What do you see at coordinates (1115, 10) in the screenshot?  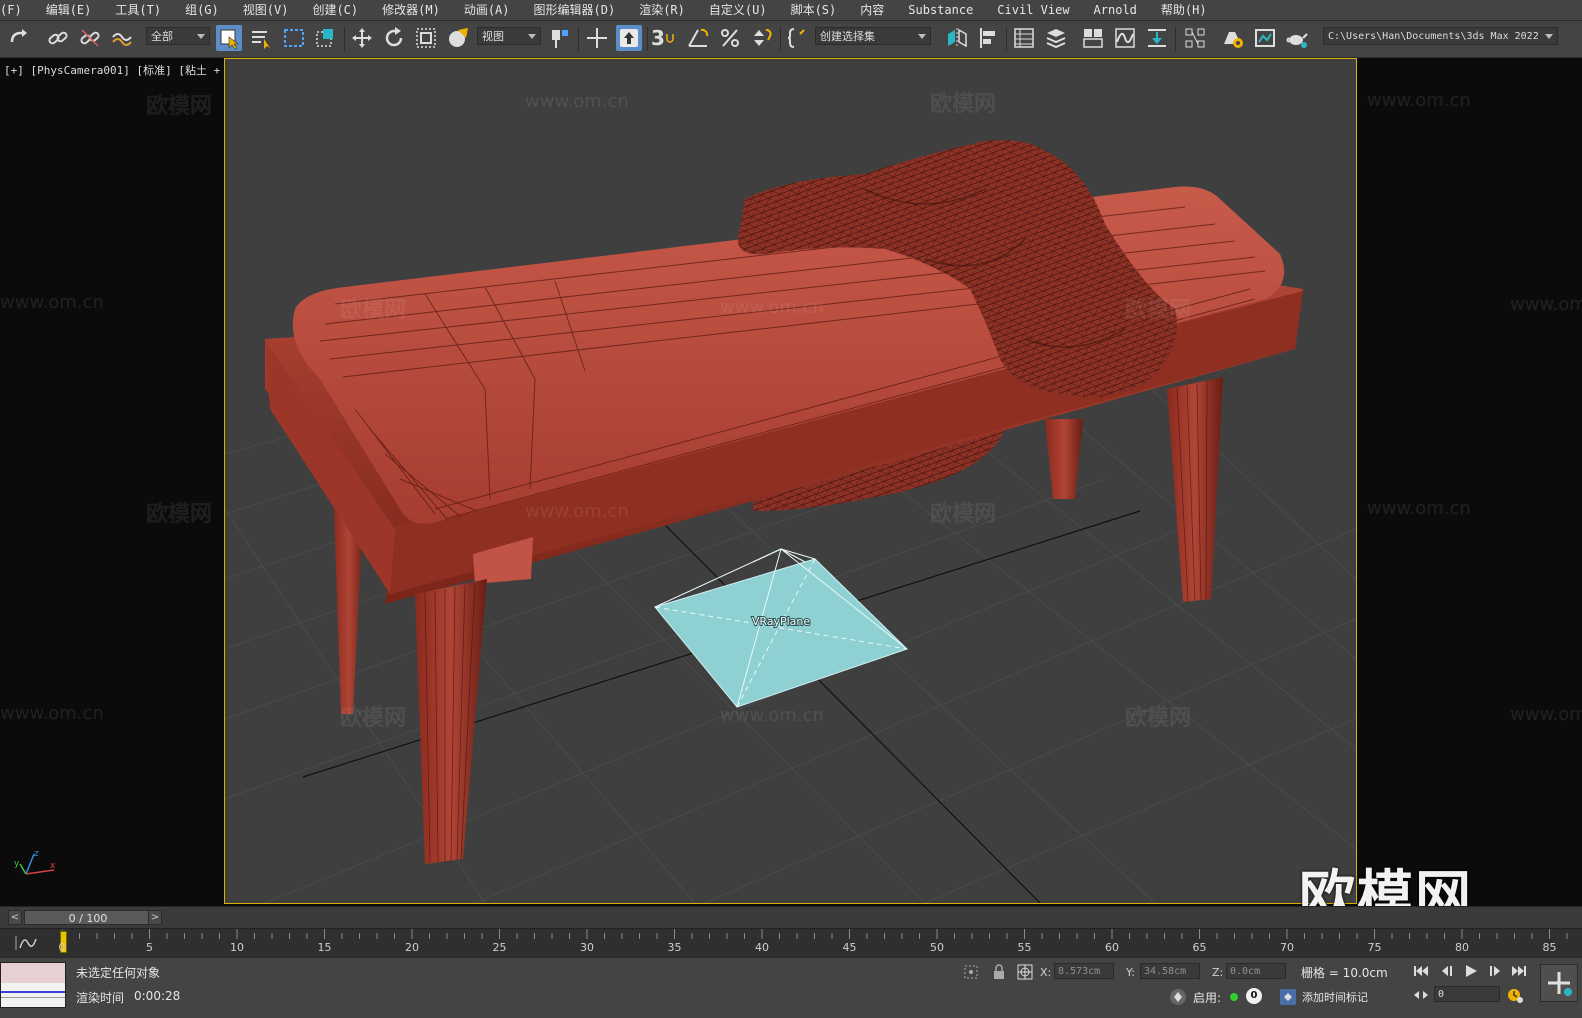 I see `menu-item-15: Arnold` at bounding box center [1115, 10].